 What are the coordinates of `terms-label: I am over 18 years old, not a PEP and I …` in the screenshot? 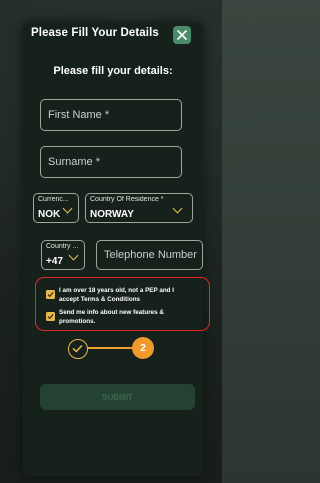 It's located at (117, 295).